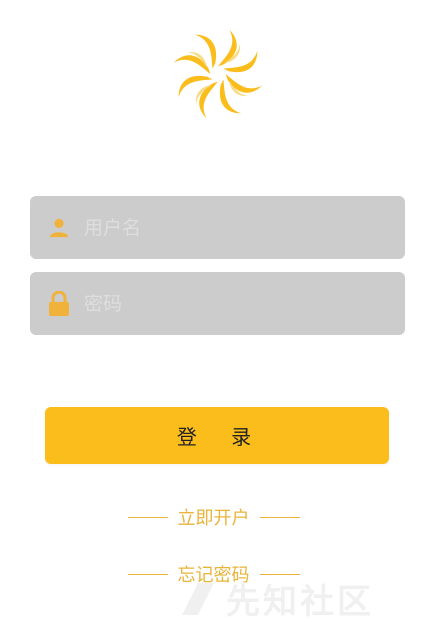 This screenshot has width=427, height=631. What do you see at coordinates (218, 74) in the screenshot?
I see `app-logo` at bounding box center [218, 74].